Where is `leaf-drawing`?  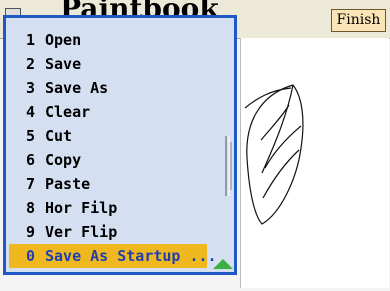
leaf-drawing is located at coordinates (274, 154).